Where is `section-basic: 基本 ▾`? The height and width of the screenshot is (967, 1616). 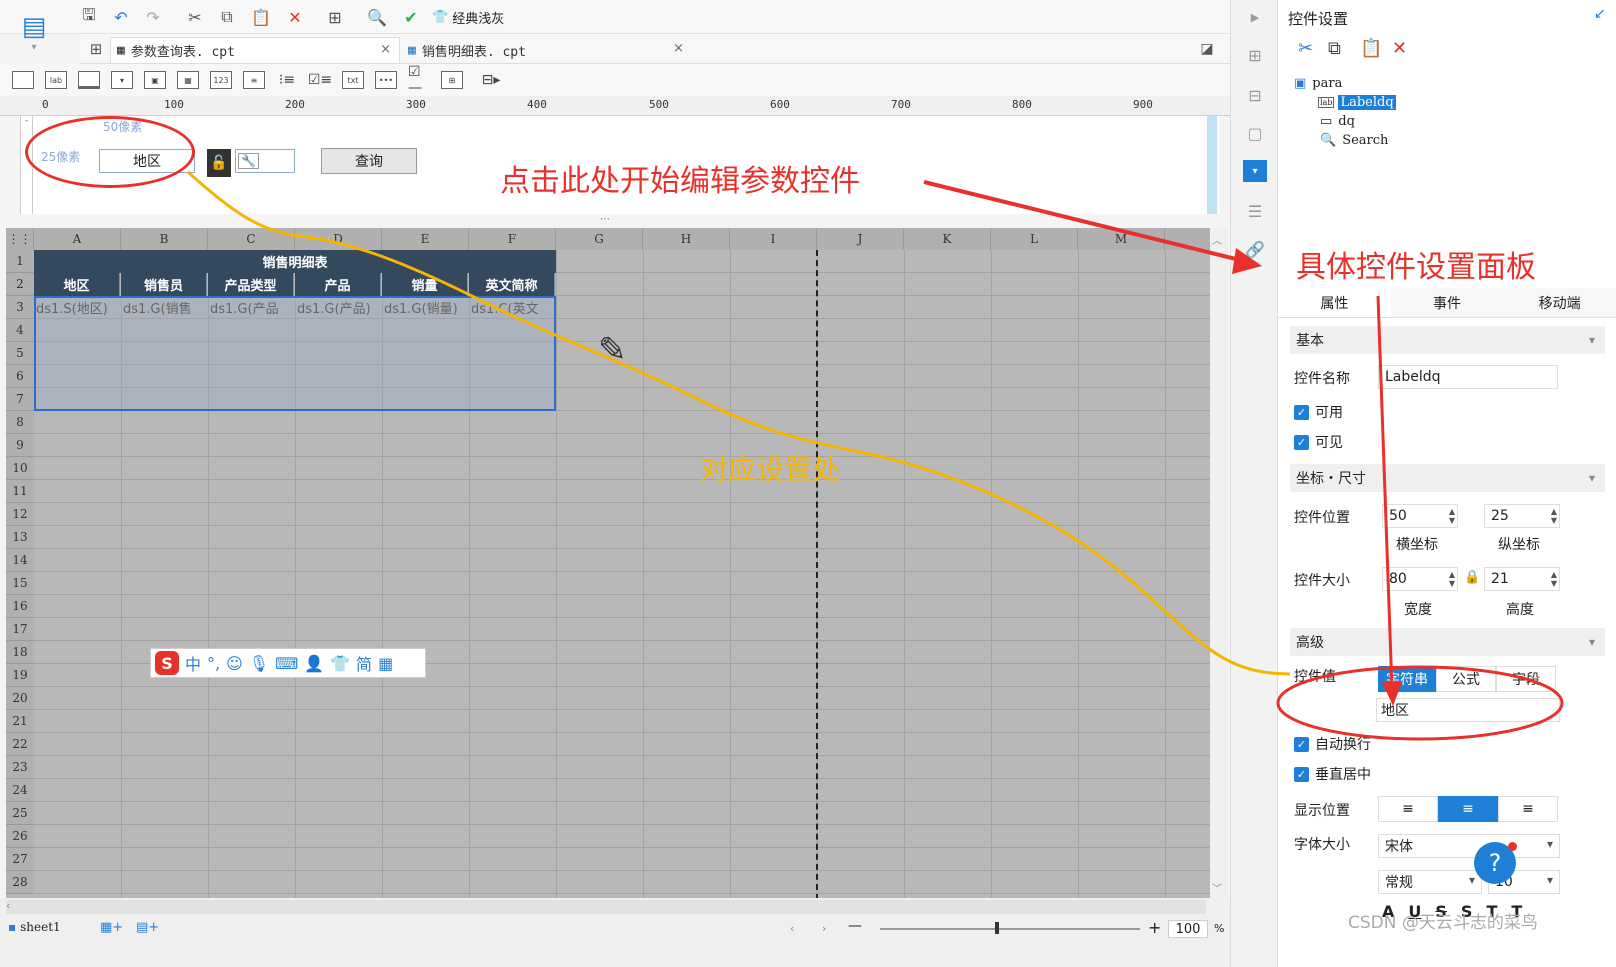 section-basic: 基本 ▾ is located at coordinates (1447, 340).